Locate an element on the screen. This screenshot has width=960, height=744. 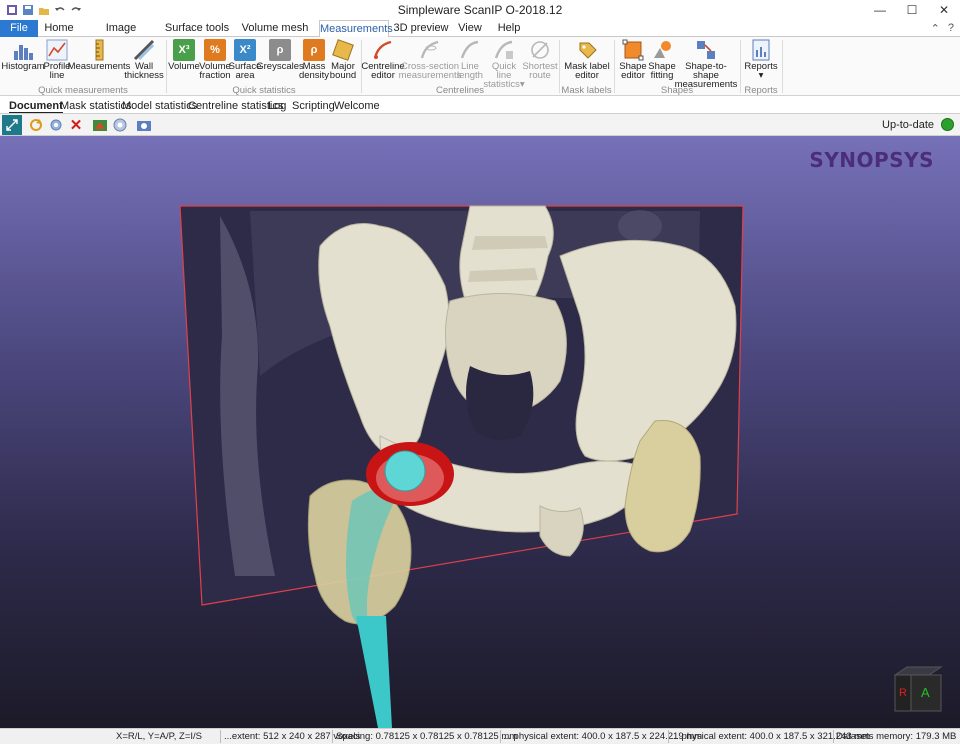
doc-tab-scripting: Scripting is located at coordinates (313, 106).